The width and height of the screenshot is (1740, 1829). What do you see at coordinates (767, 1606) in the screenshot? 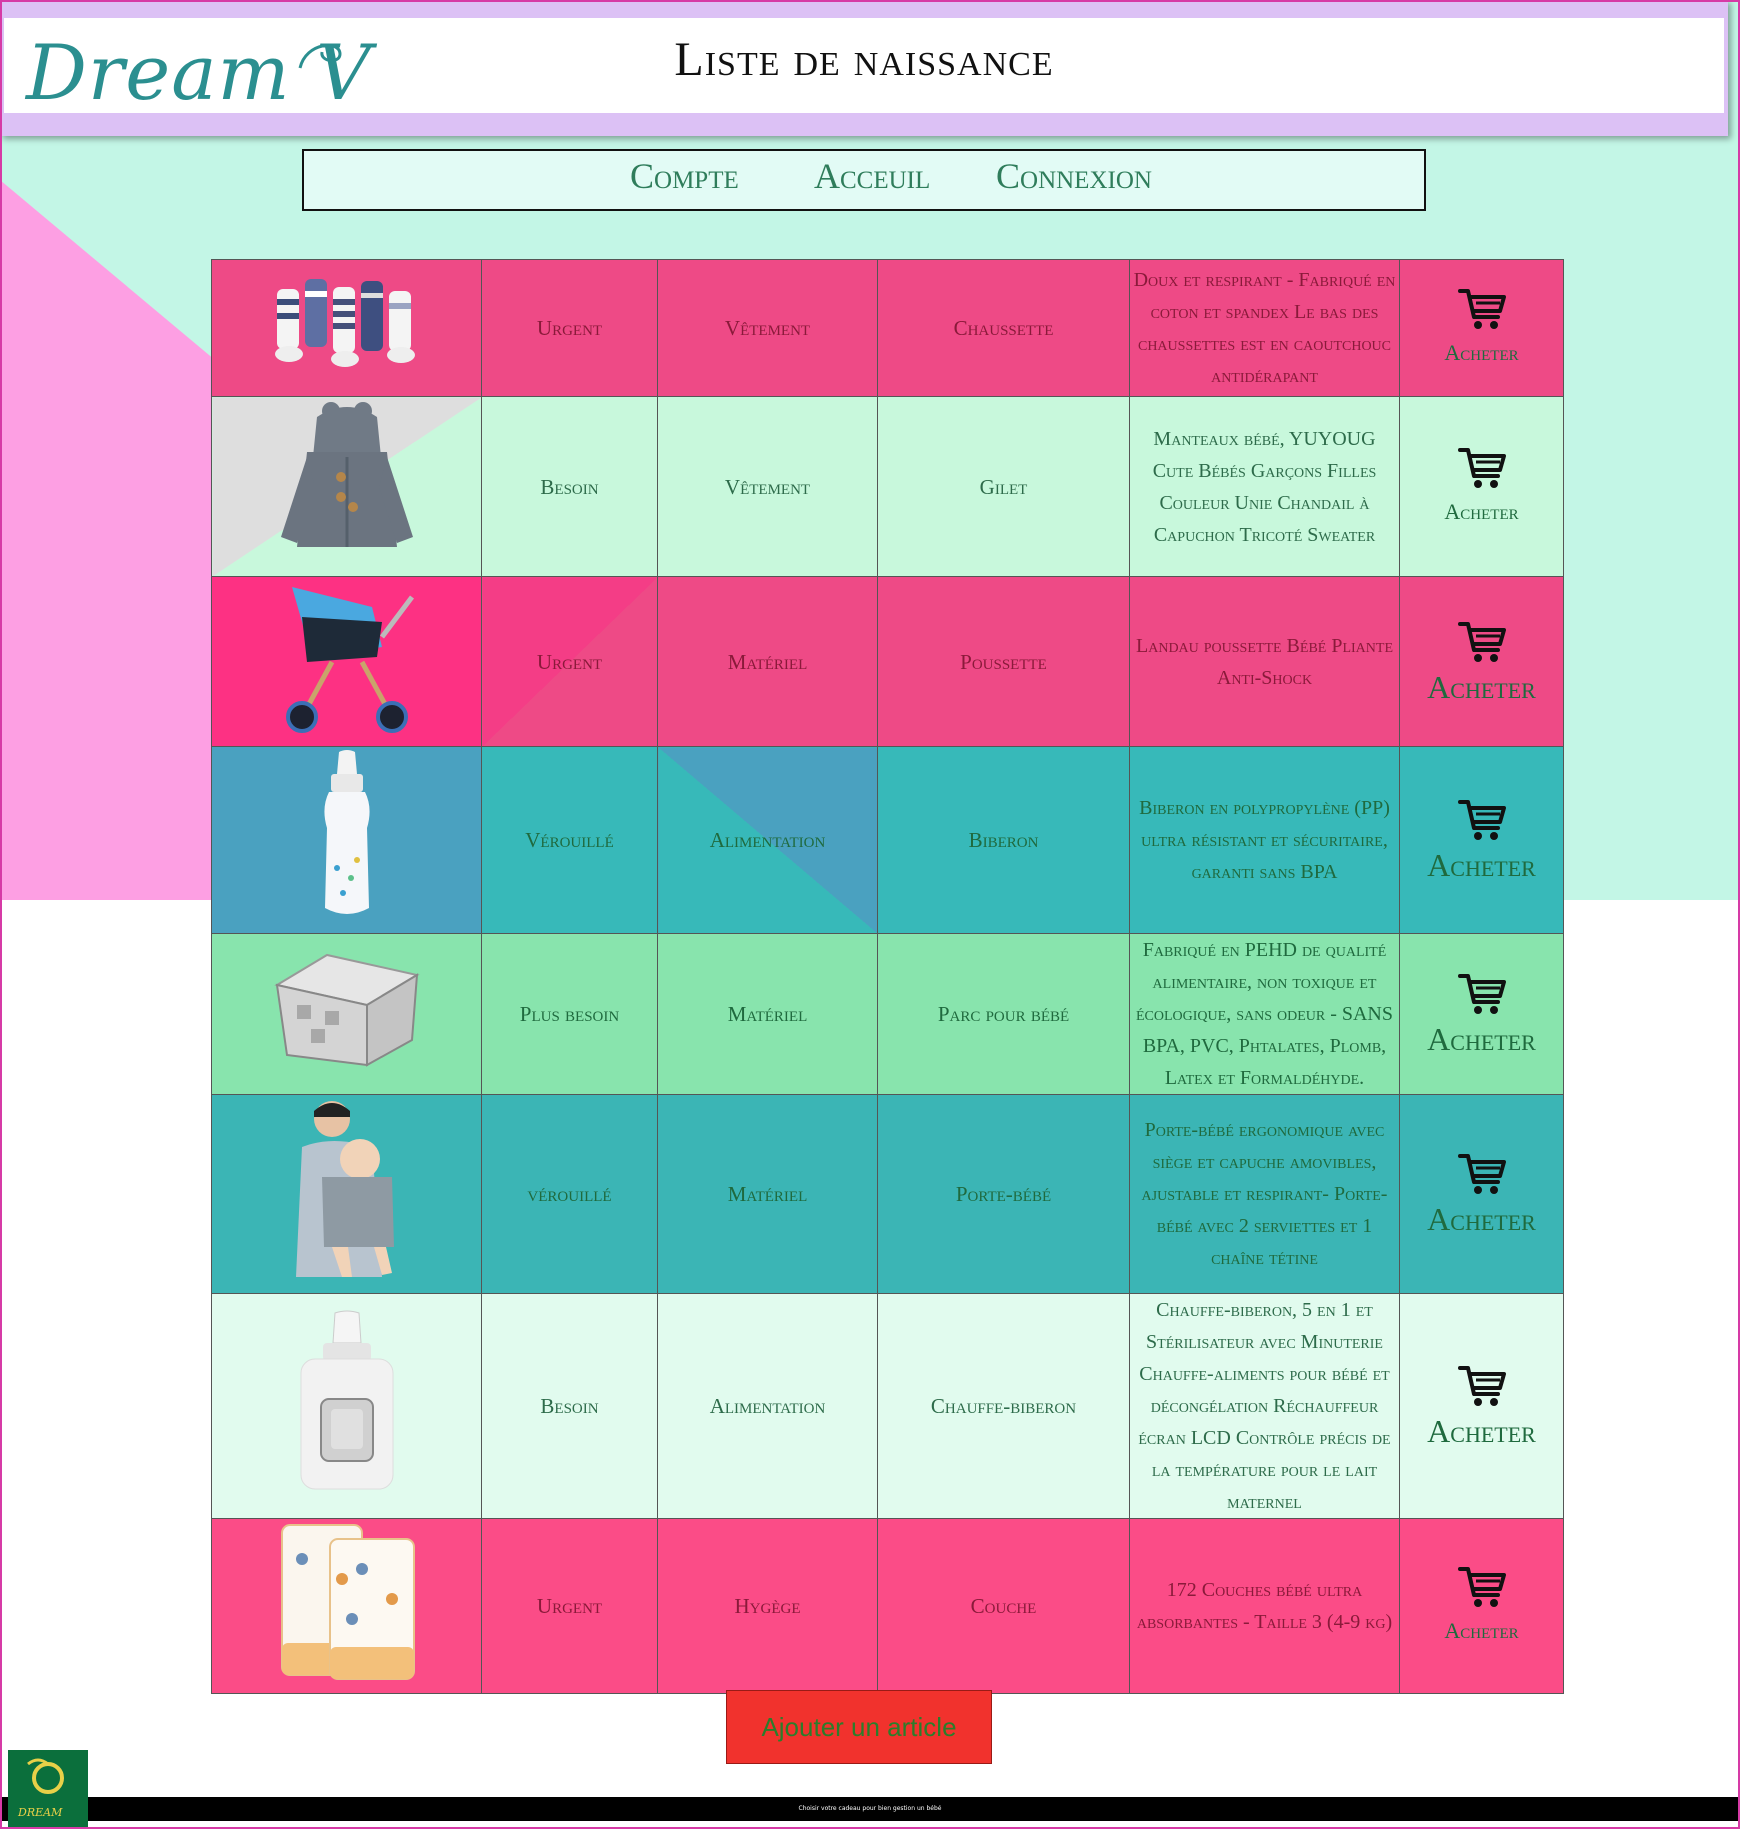
I see `category-cell: Hygège` at bounding box center [767, 1606].